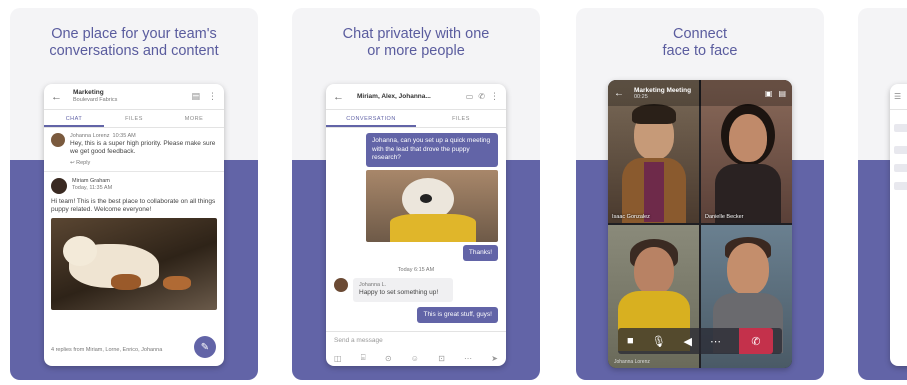  Describe the element at coordinates (769, 93) in the screenshot. I see `participants-icon: ▣` at that location.